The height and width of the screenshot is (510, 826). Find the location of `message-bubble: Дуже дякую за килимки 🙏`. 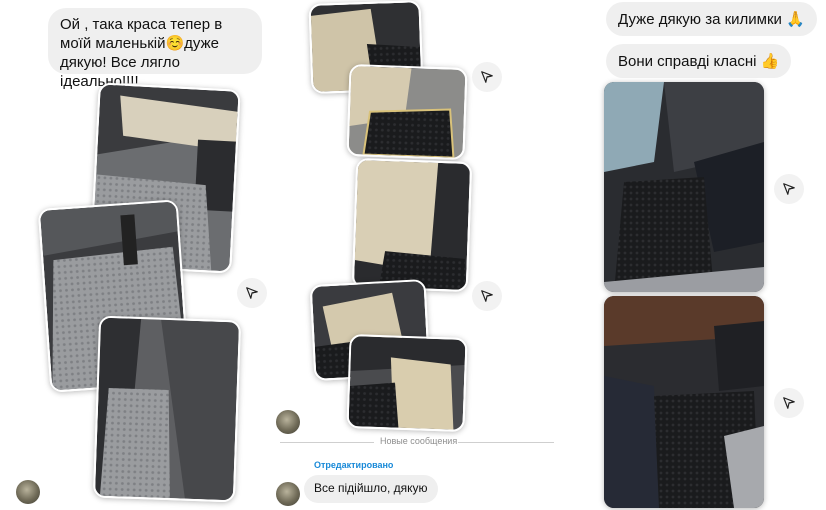

message-bubble: Дуже дякую за килимки 🙏 is located at coordinates (711, 19).